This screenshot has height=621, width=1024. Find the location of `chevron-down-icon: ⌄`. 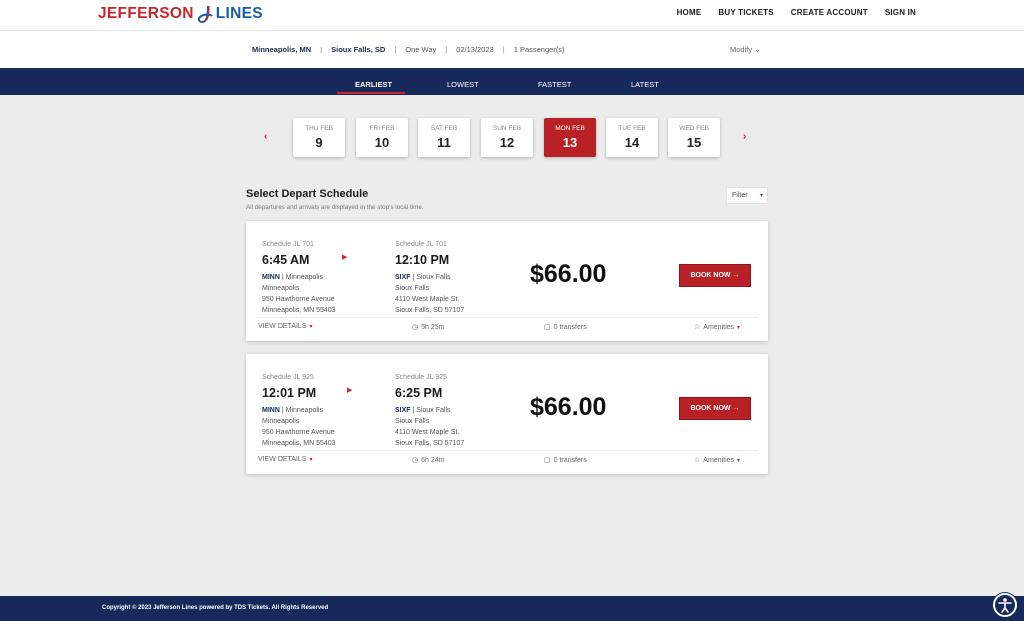

chevron-down-icon: ⌄ is located at coordinates (757, 49).